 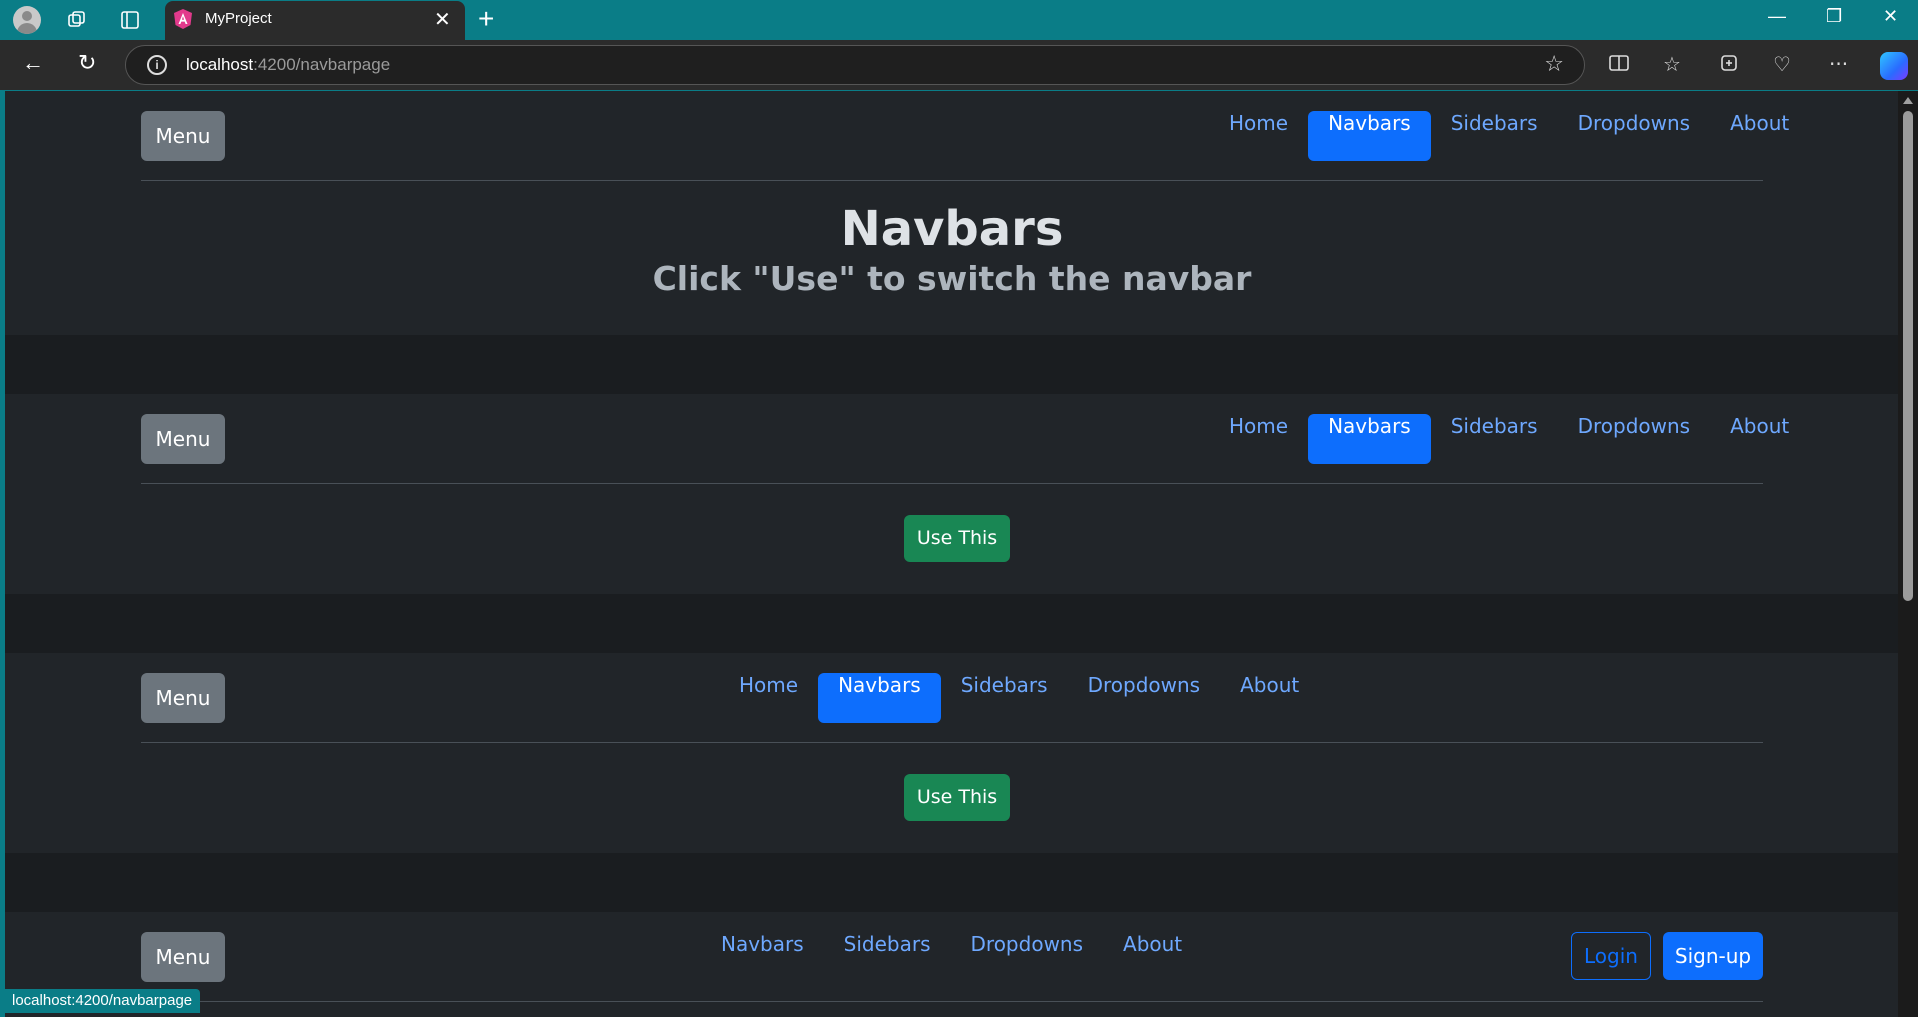 What do you see at coordinates (1713, 956) in the screenshot?
I see `signup-button: Sign-up` at bounding box center [1713, 956].